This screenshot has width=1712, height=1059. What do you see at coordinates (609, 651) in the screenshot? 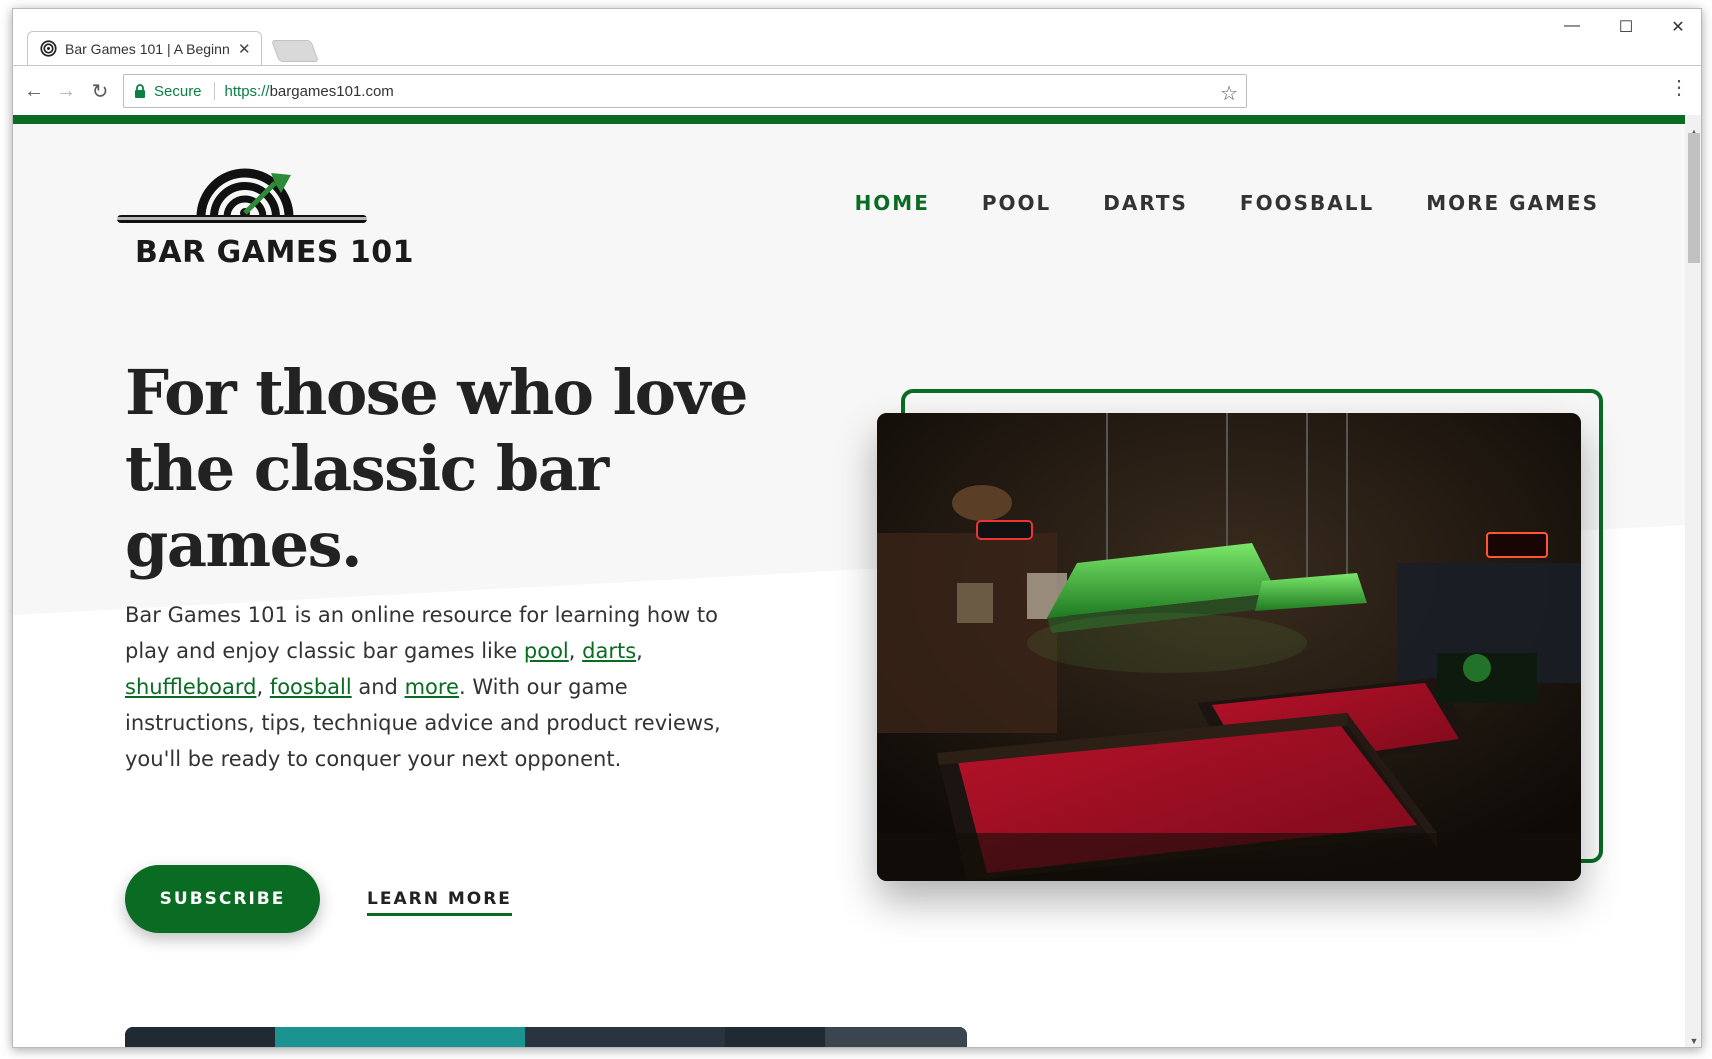
I see `link-darts: darts` at bounding box center [609, 651].